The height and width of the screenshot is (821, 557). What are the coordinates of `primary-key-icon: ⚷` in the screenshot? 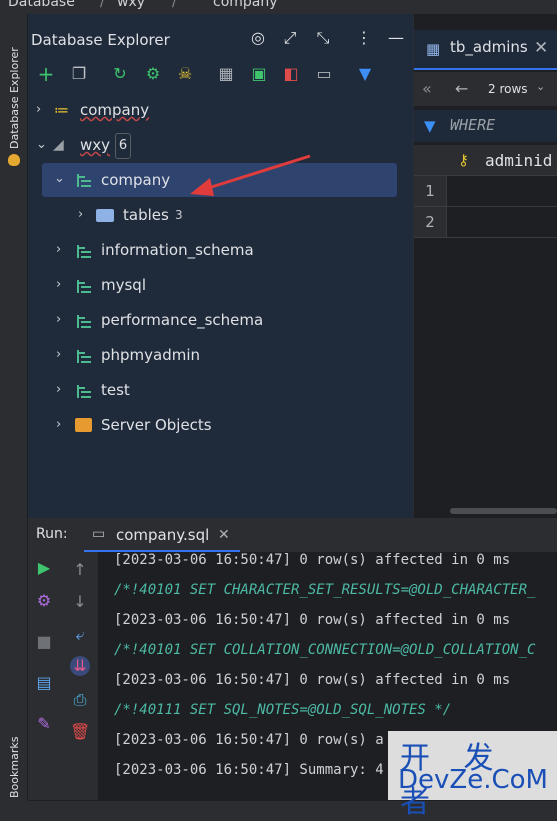 It's located at (463, 160).